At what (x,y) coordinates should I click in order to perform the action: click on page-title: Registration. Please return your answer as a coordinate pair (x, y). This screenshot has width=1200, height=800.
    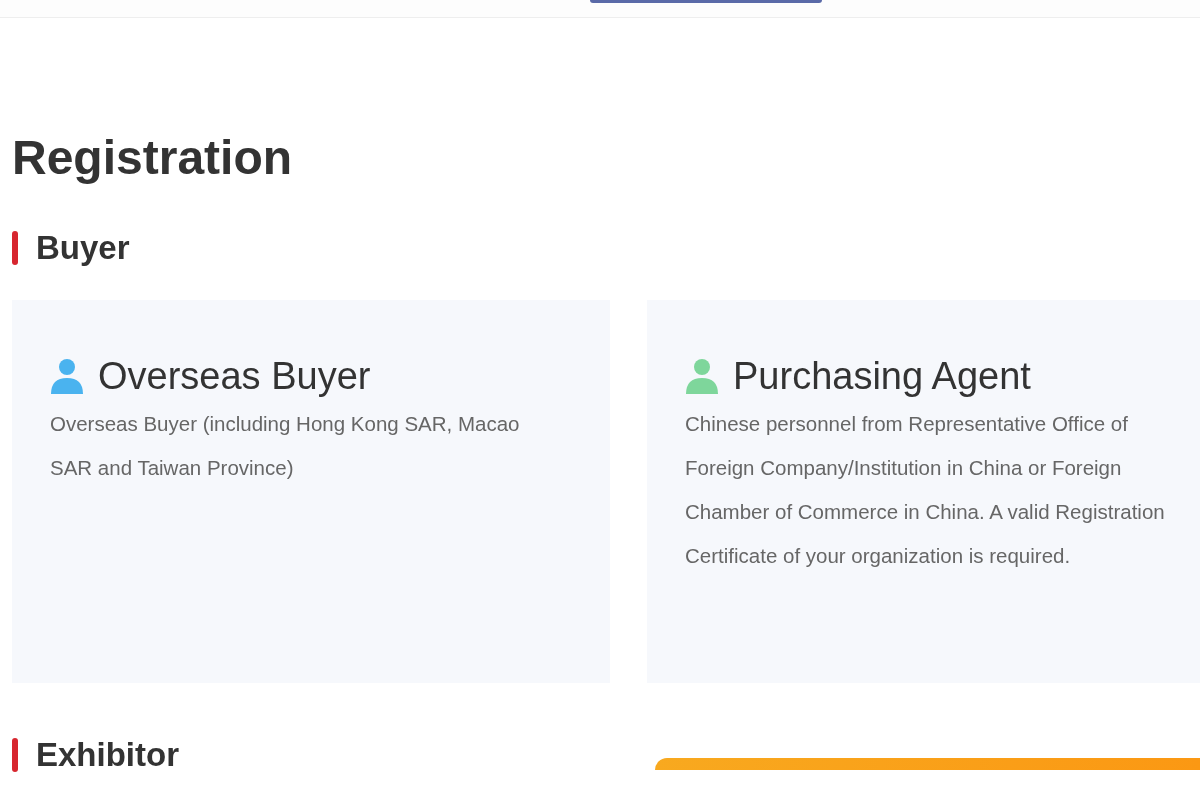
    Looking at the image, I should click on (153, 158).